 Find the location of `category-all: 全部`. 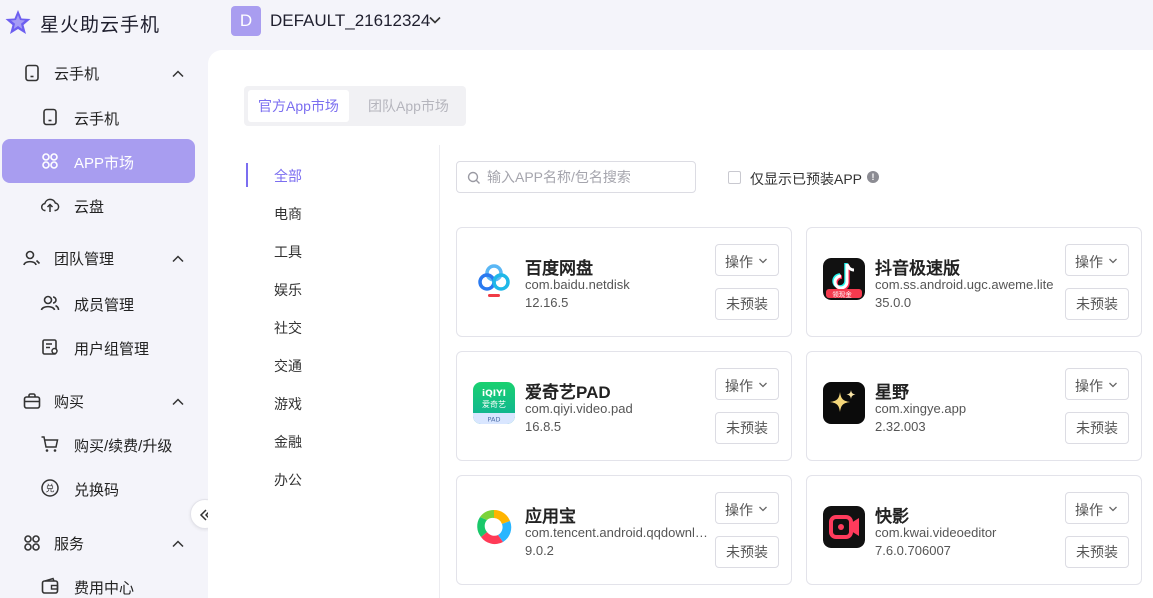

category-all: 全部 is located at coordinates (306, 175).